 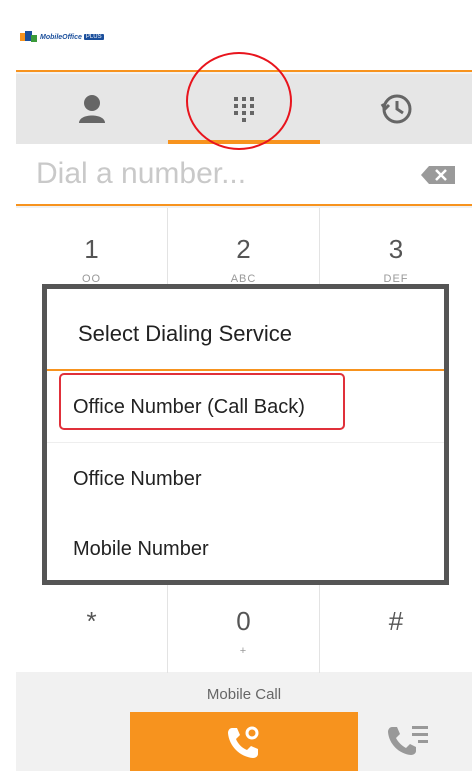 What do you see at coordinates (239, 101) in the screenshot?
I see `annotation-highlight-circle` at bounding box center [239, 101].